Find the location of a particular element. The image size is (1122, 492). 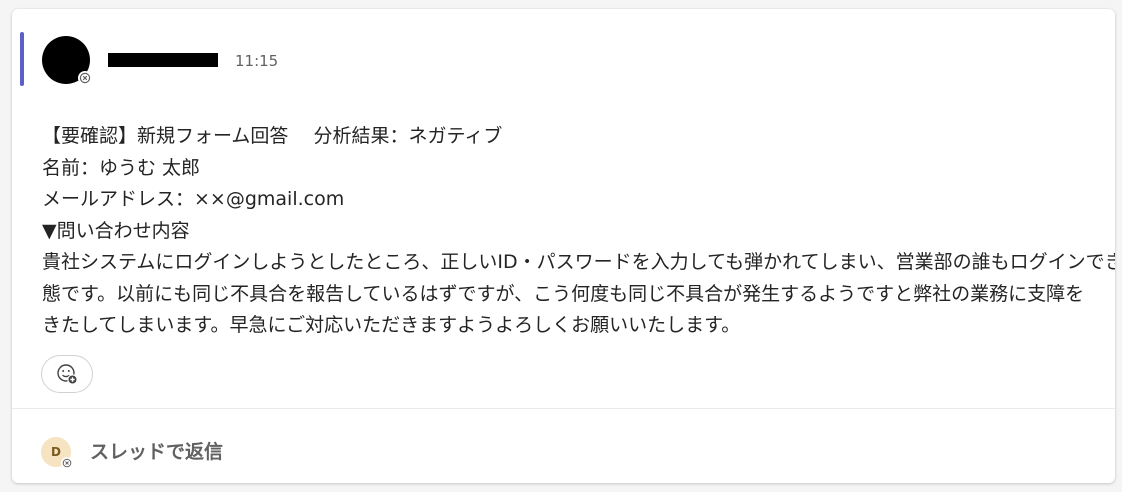

reply-presence-unknown-icon is located at coordinates (67, 463).